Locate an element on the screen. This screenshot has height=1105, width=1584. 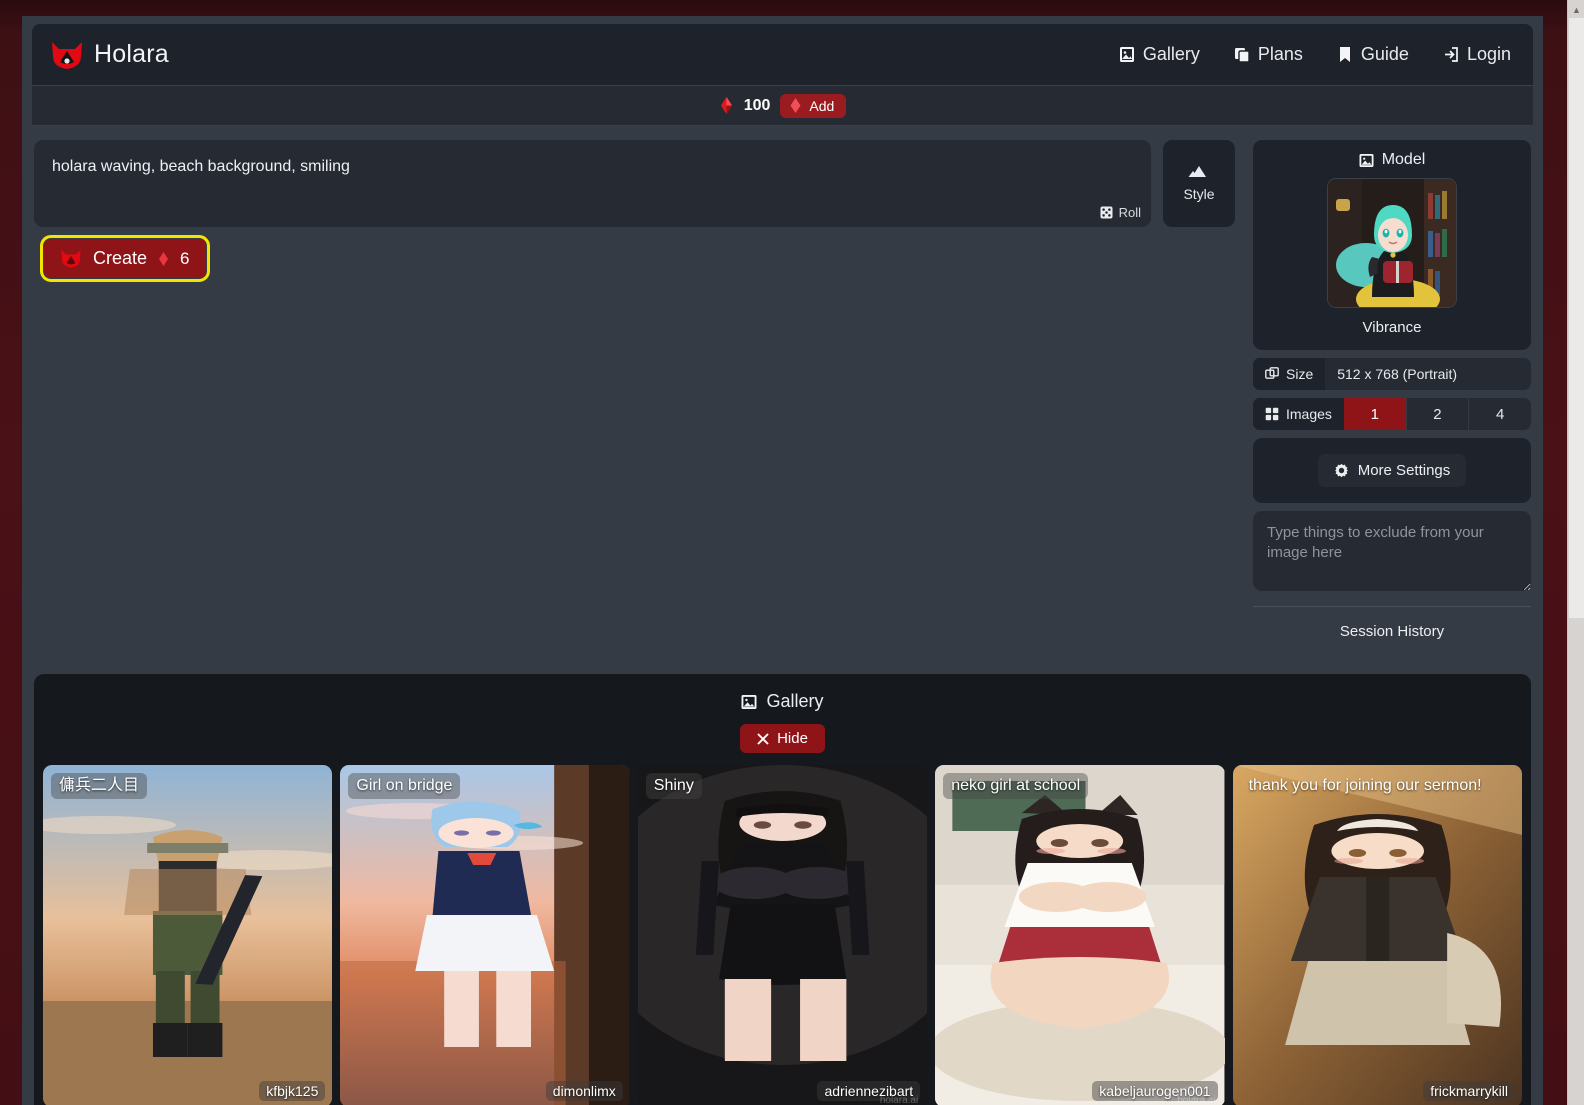
gallery-card: Girl on bridge dimonlimx is located at coordinates (485, 935).